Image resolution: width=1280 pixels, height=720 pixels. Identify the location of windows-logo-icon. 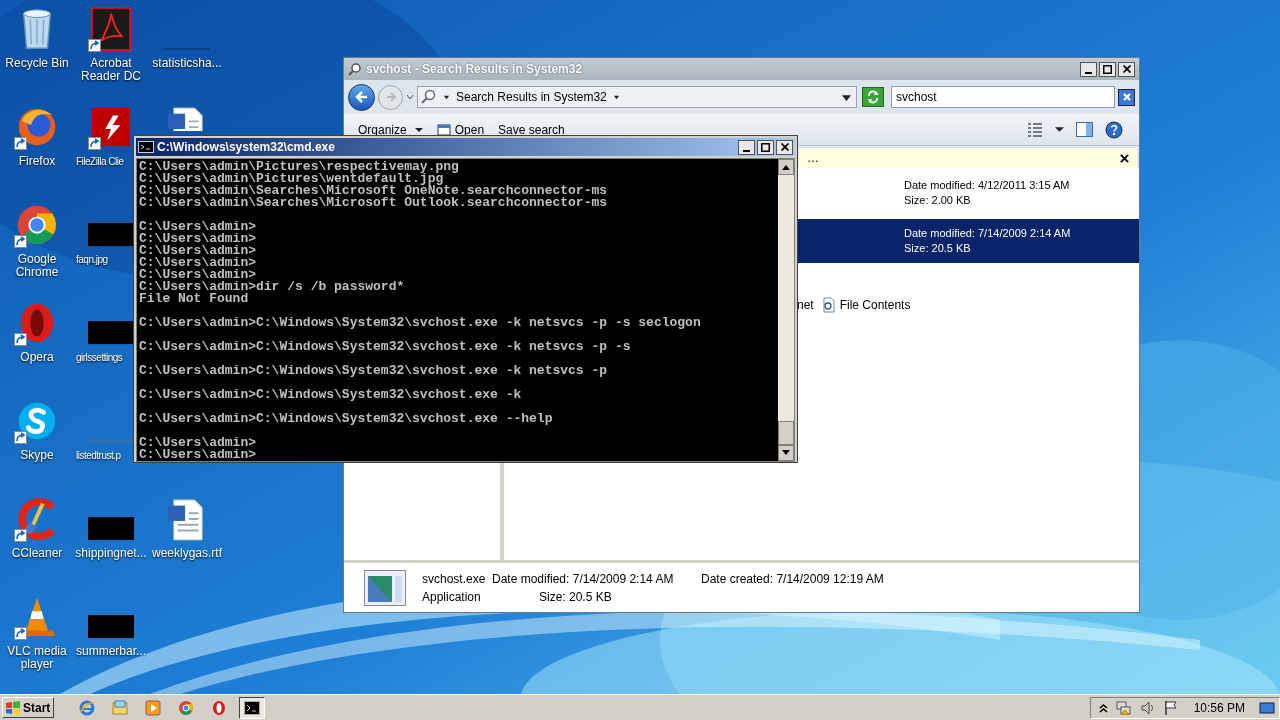
(13, 707).